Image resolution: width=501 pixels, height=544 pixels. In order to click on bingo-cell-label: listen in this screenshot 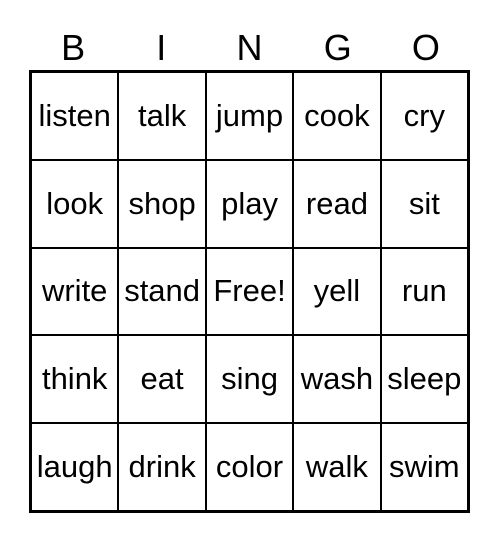, I will do `click(74, 115)`.